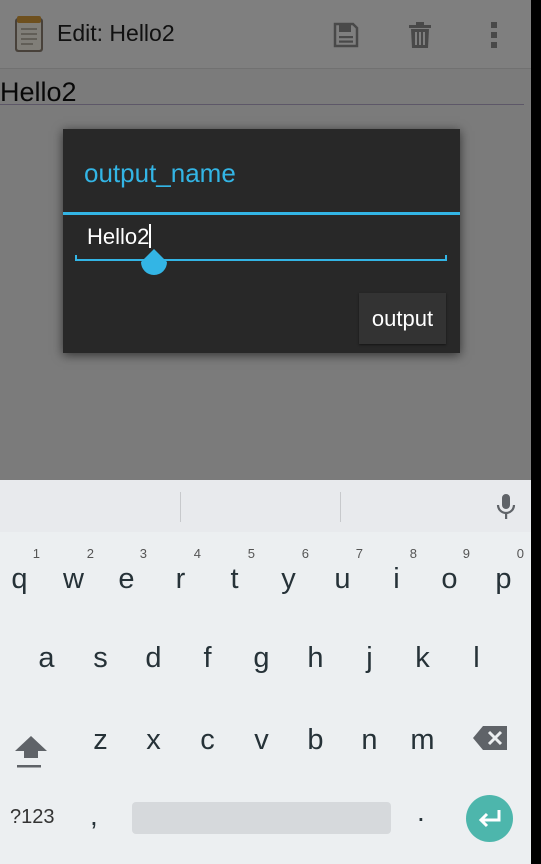  I want to click on key-n: n, so click(369, 737).